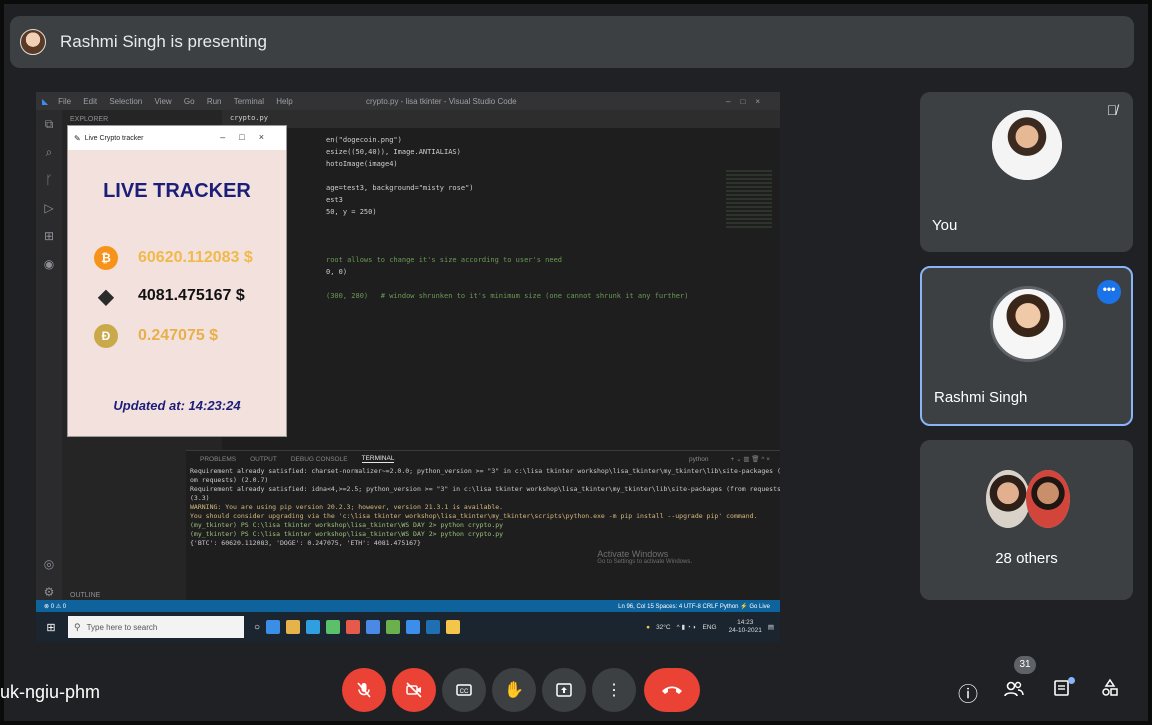 The height and width of the screenshot is (725, 1152). Describe the element at coordinates (49, 180) in the screenshot. I see `source-control-icon: ᚴ` at that location.